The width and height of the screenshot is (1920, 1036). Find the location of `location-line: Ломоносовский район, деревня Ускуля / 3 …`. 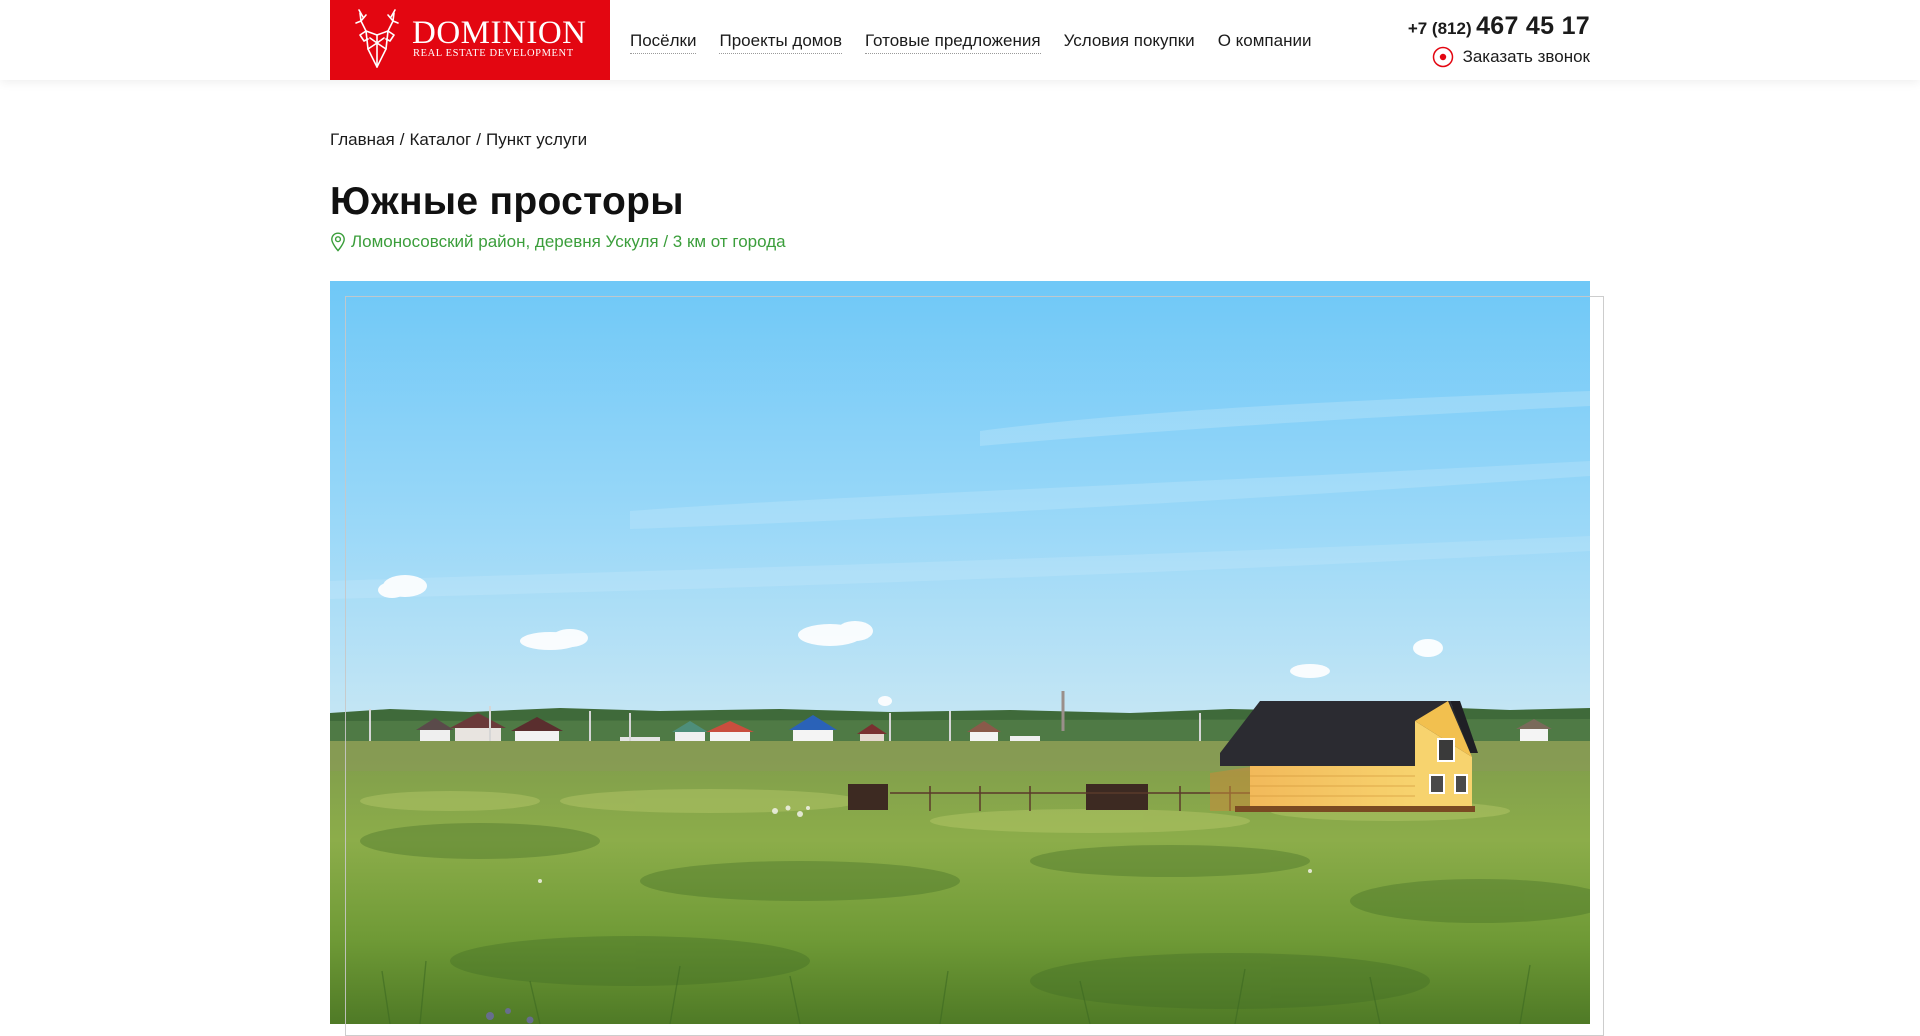

location-line: Ломоносовский район, деревня Ускуля / 3 … is located at coordinates (558, 242).